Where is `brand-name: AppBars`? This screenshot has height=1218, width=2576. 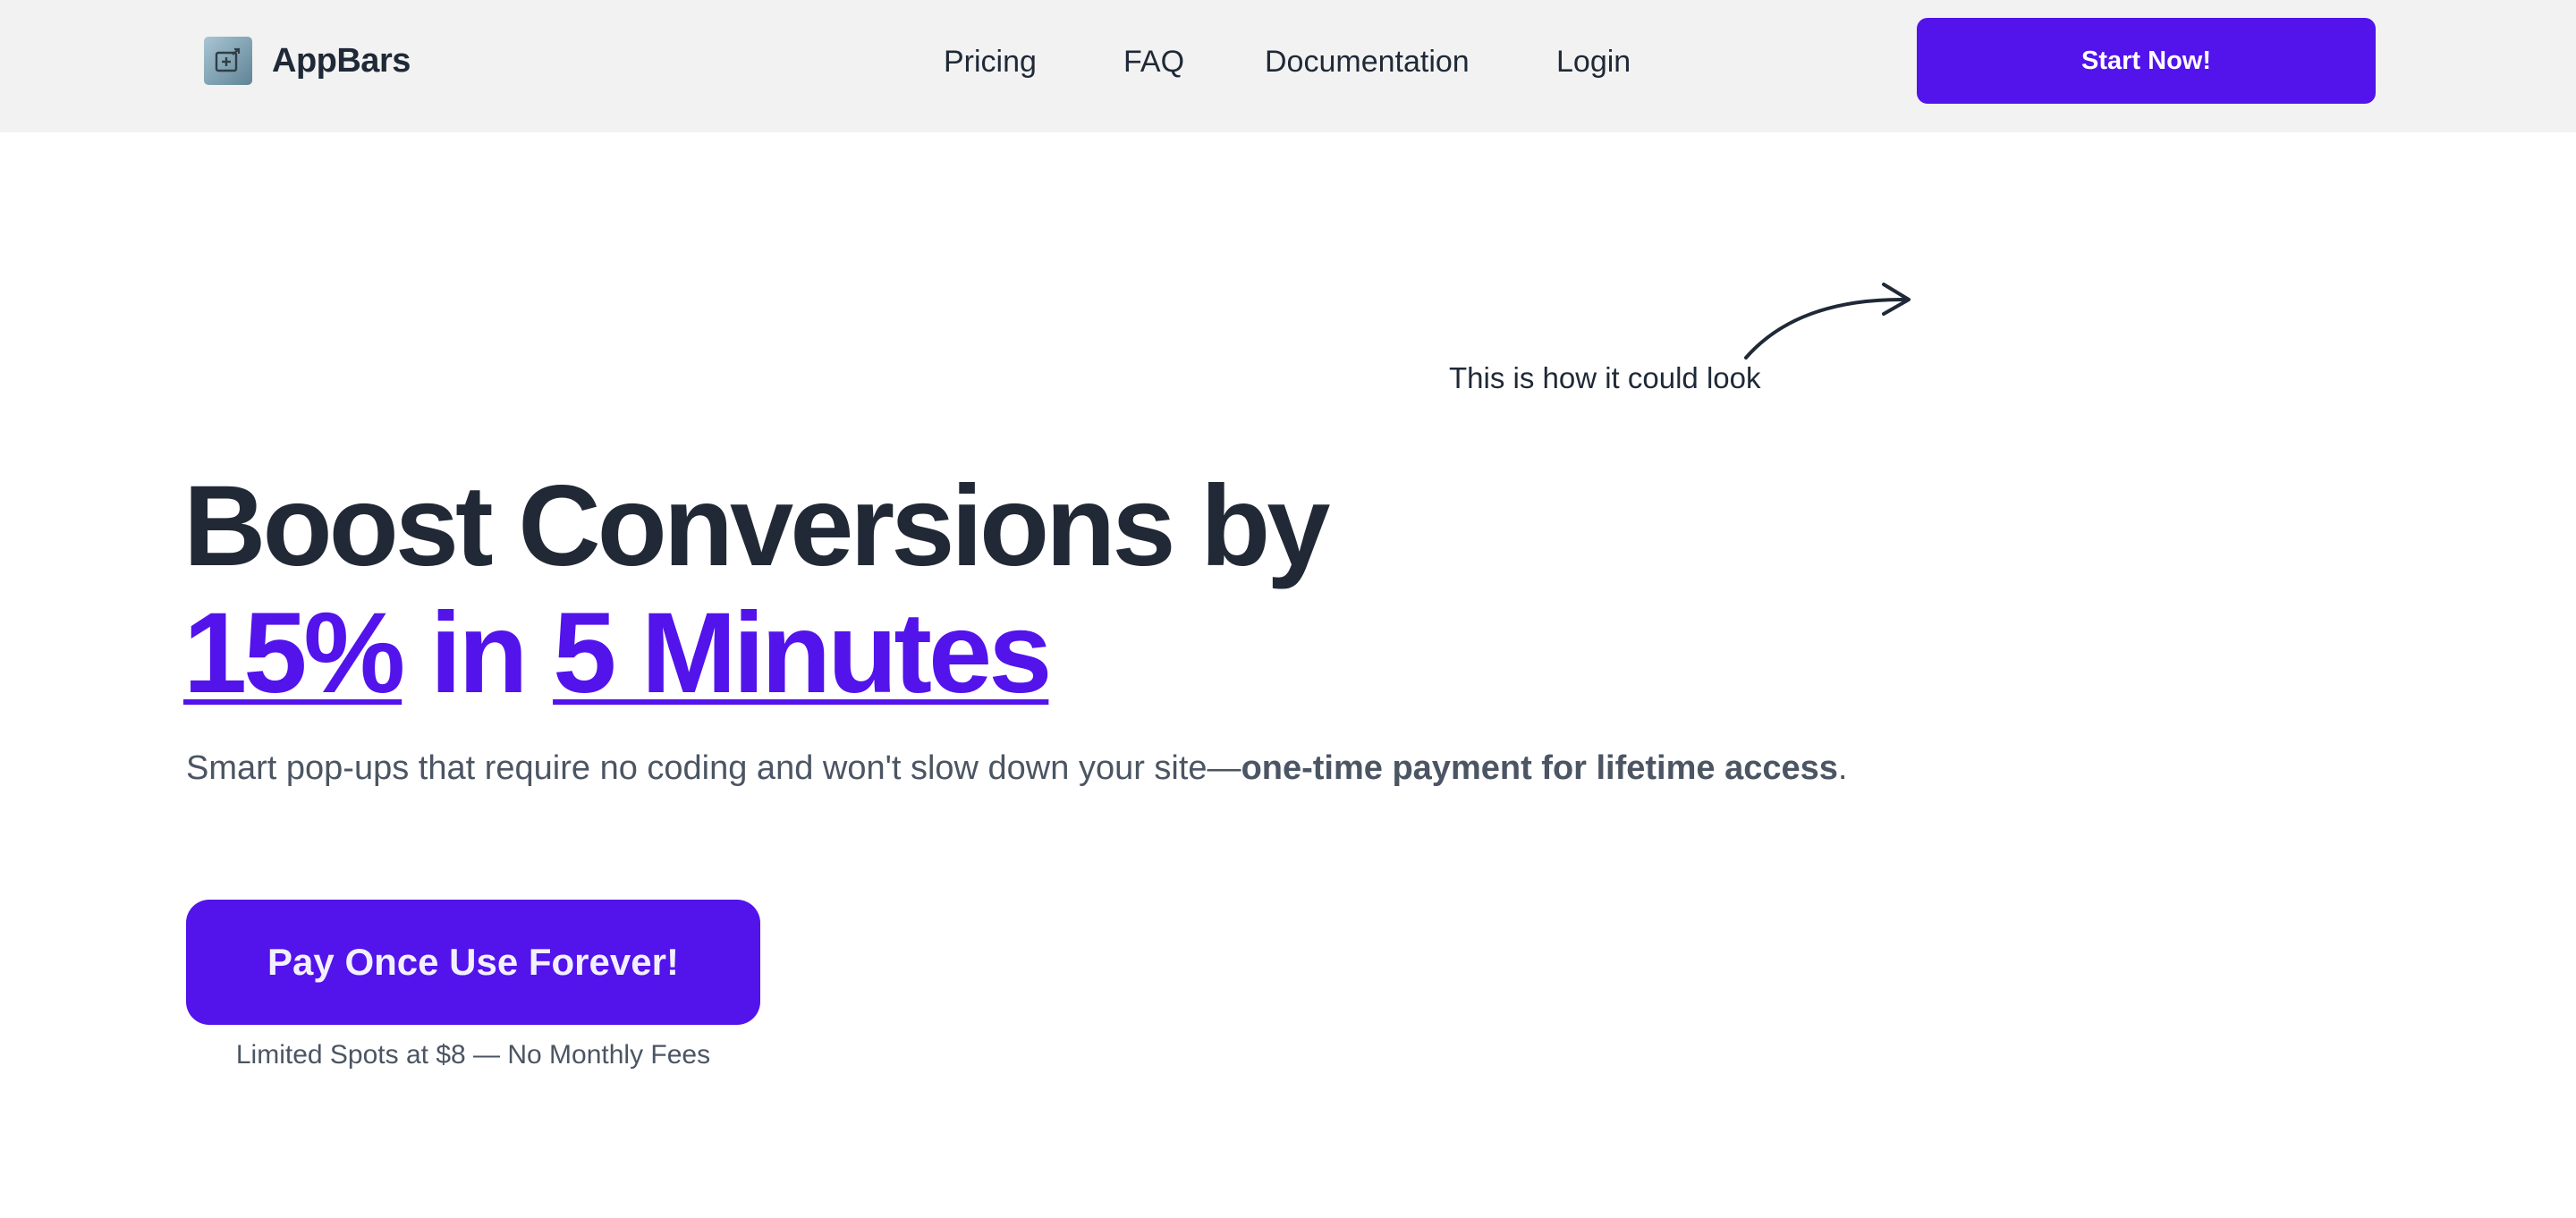 brand-name: AppBars is located at coordinates (341, 61).